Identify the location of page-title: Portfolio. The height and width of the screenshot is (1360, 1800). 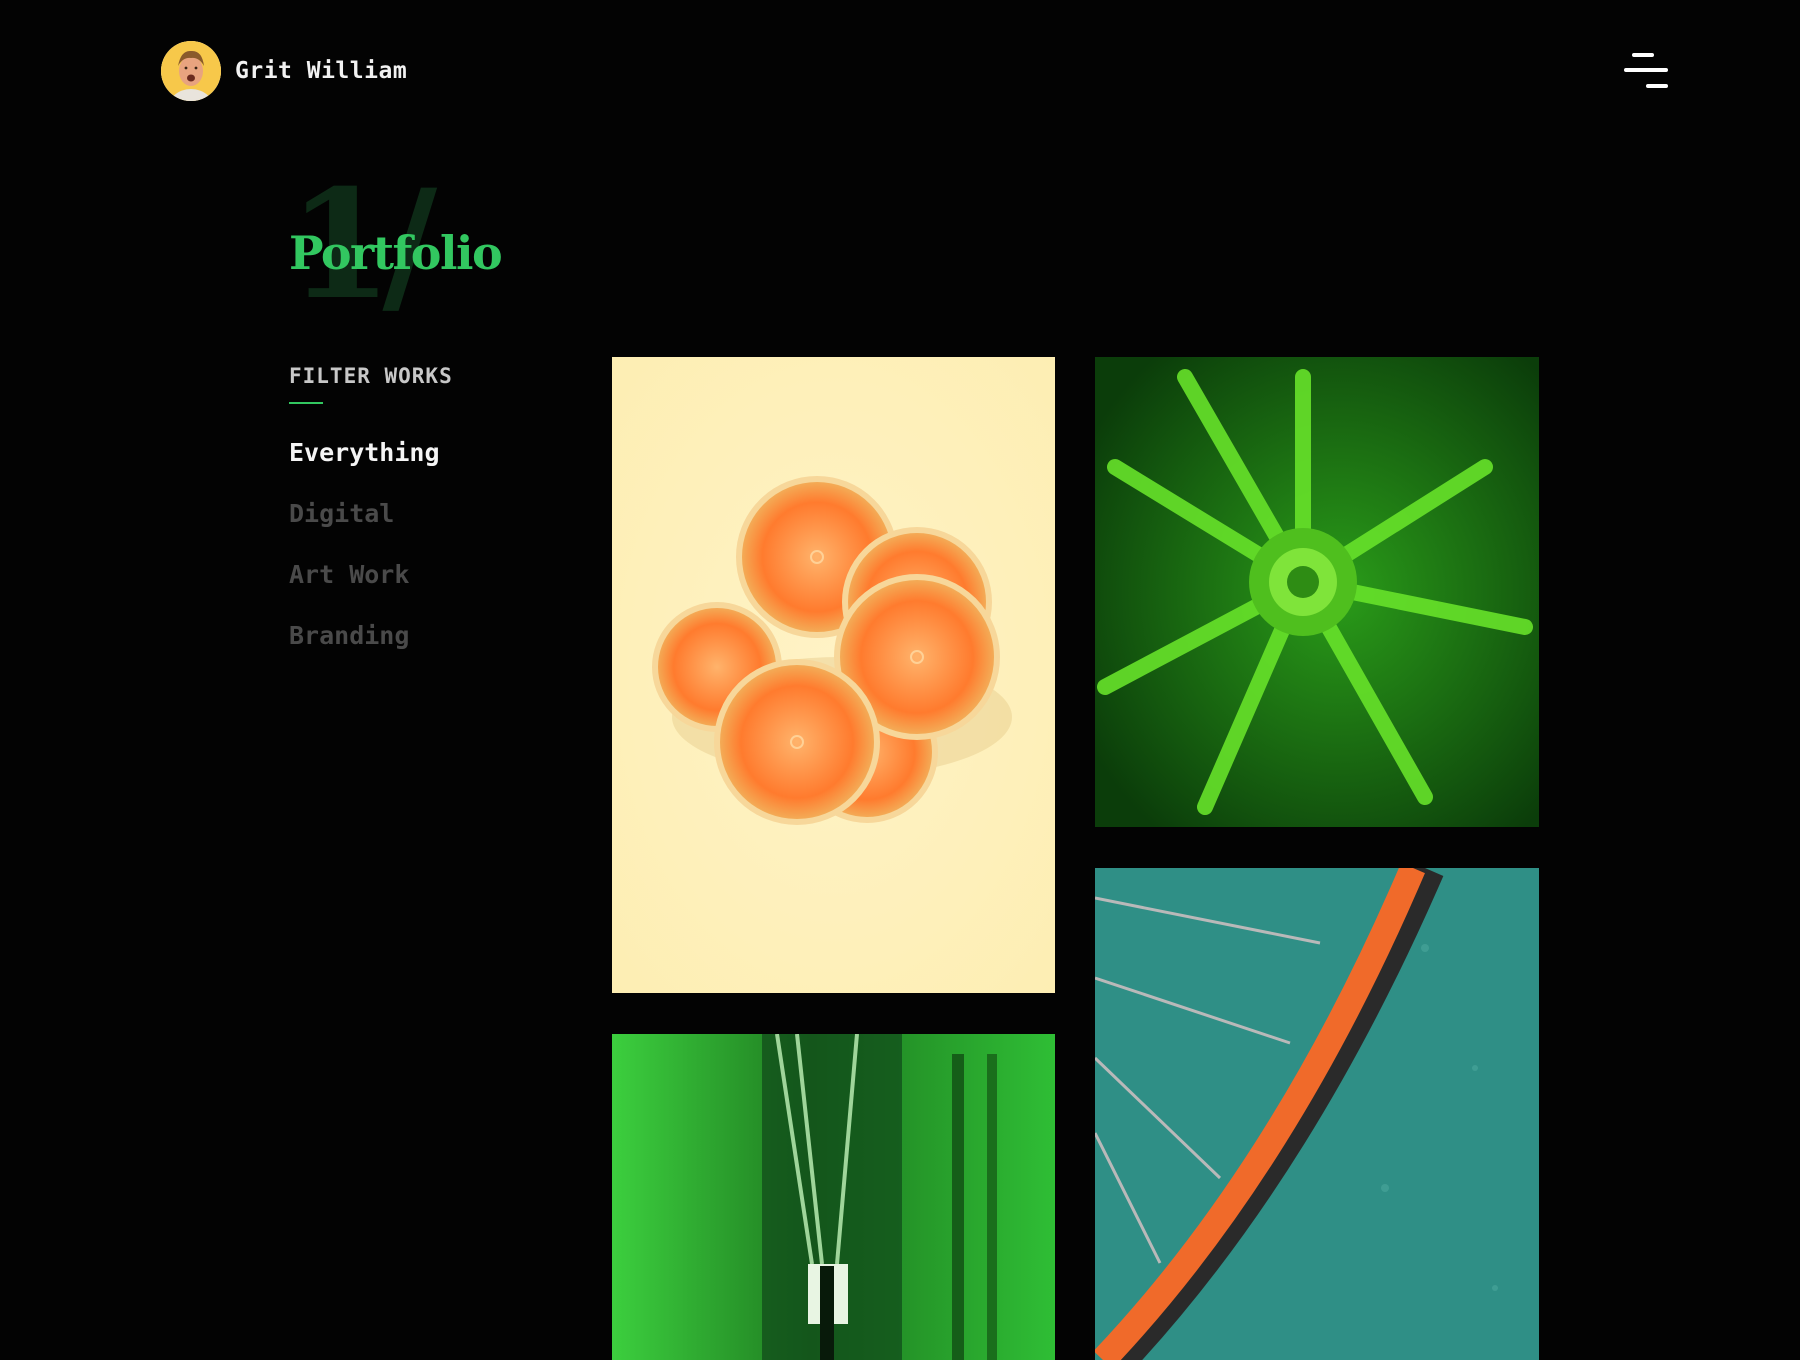
(396, 253).